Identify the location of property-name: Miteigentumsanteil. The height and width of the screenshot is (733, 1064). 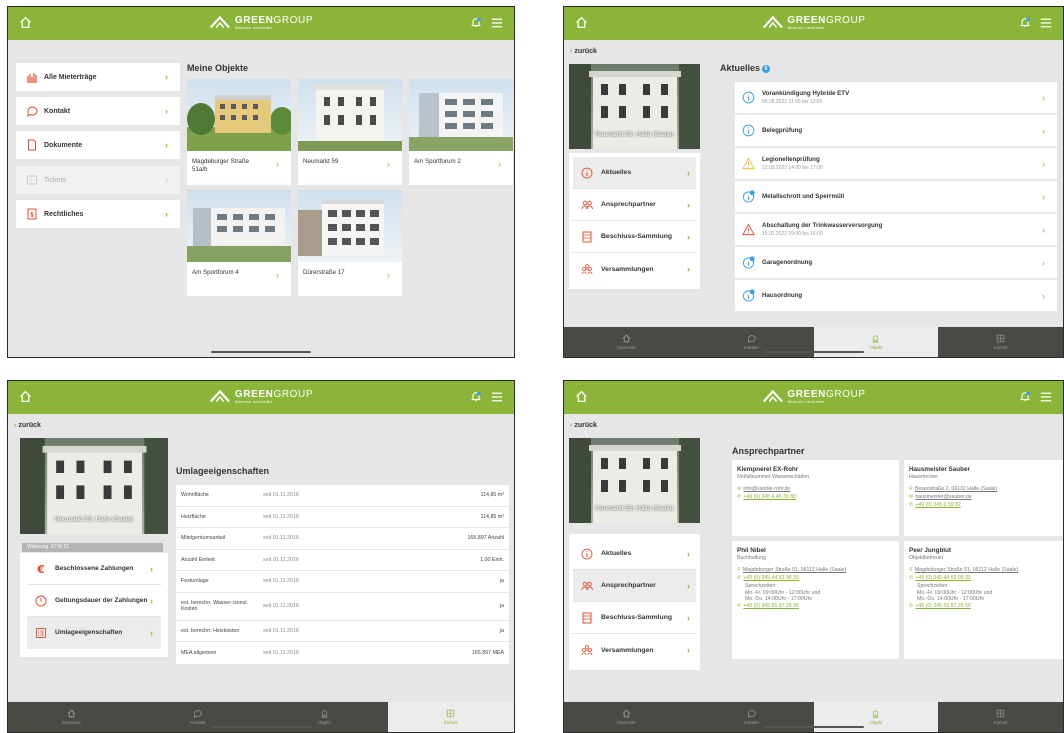
(203, 538).